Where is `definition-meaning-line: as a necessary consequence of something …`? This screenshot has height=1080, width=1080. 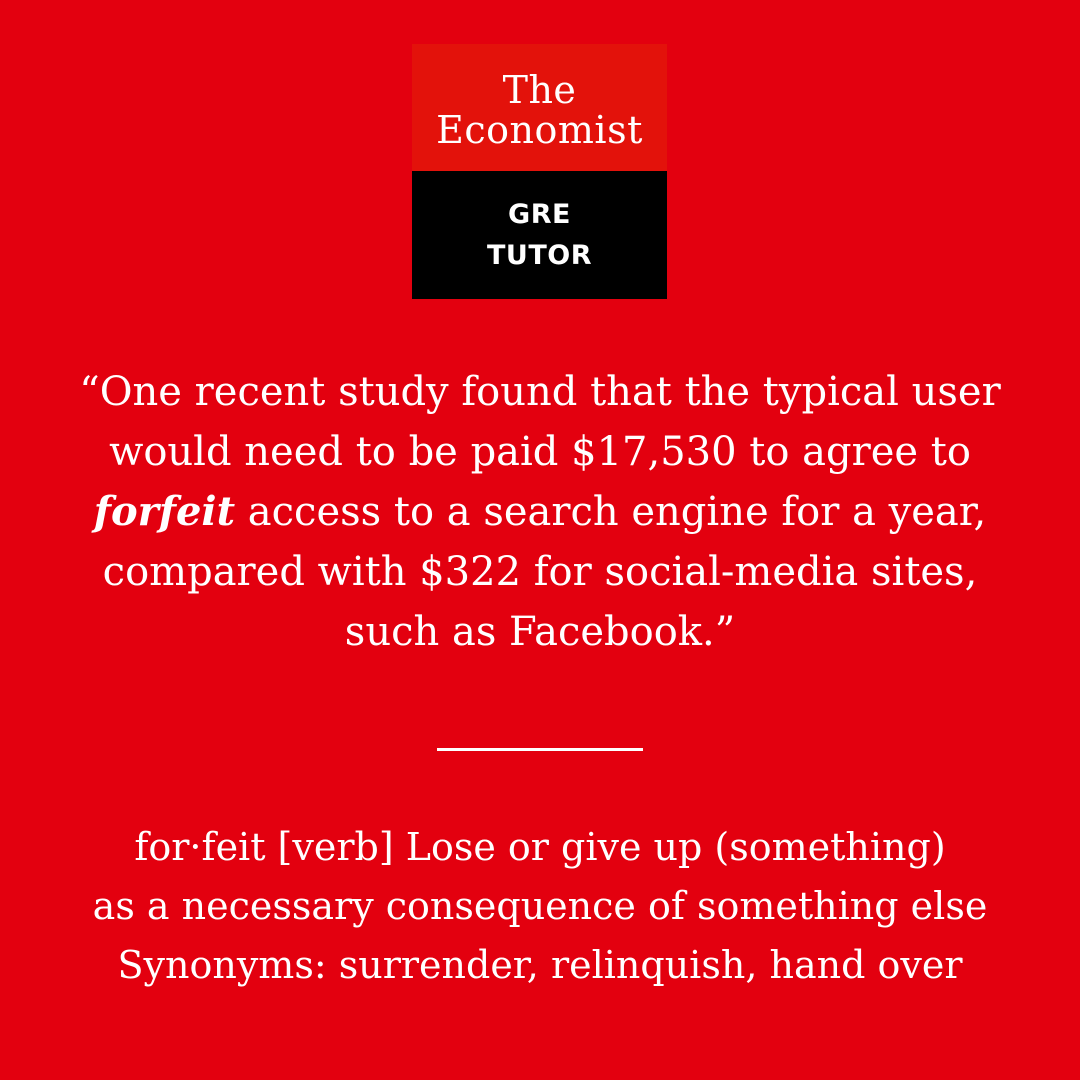
definition-meaning-line: as a necessary consequence of something … is located at coordinates (540, 906).